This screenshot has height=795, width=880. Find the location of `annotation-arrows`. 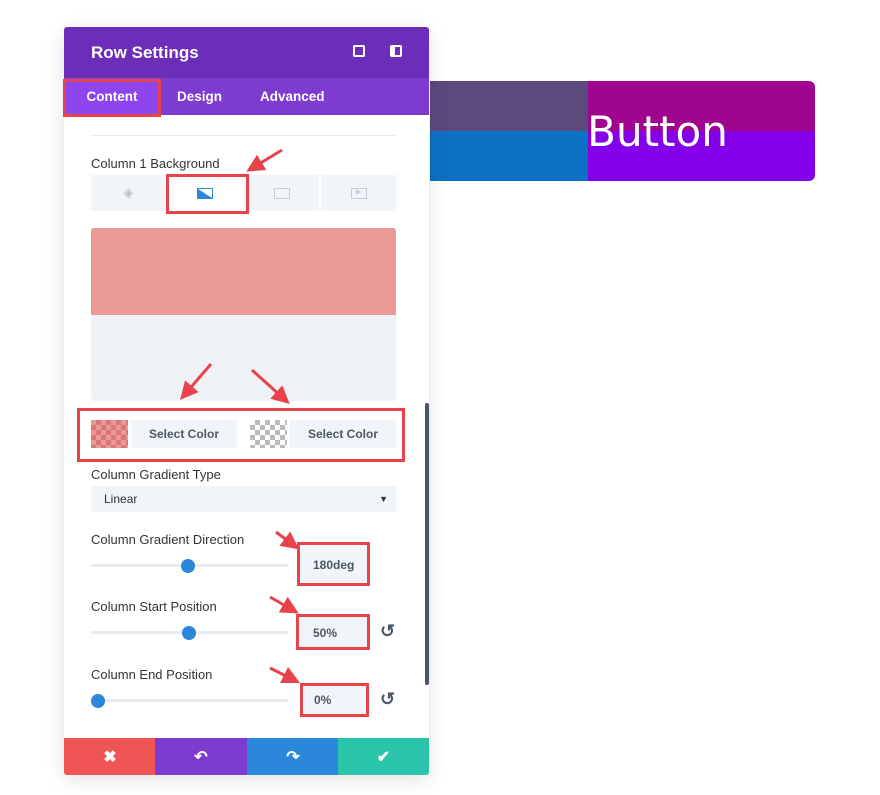

annotation-arrows is located at coordinates (240, 416).